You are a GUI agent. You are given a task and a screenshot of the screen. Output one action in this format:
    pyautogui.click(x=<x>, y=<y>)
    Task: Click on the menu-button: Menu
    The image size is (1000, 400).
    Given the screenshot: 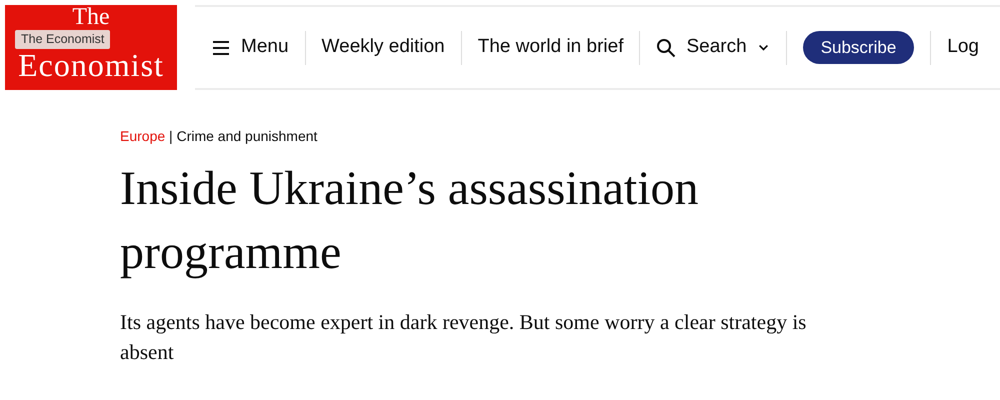 What is the action you would take?
    pyautogui.click(x=250, y=47)
    